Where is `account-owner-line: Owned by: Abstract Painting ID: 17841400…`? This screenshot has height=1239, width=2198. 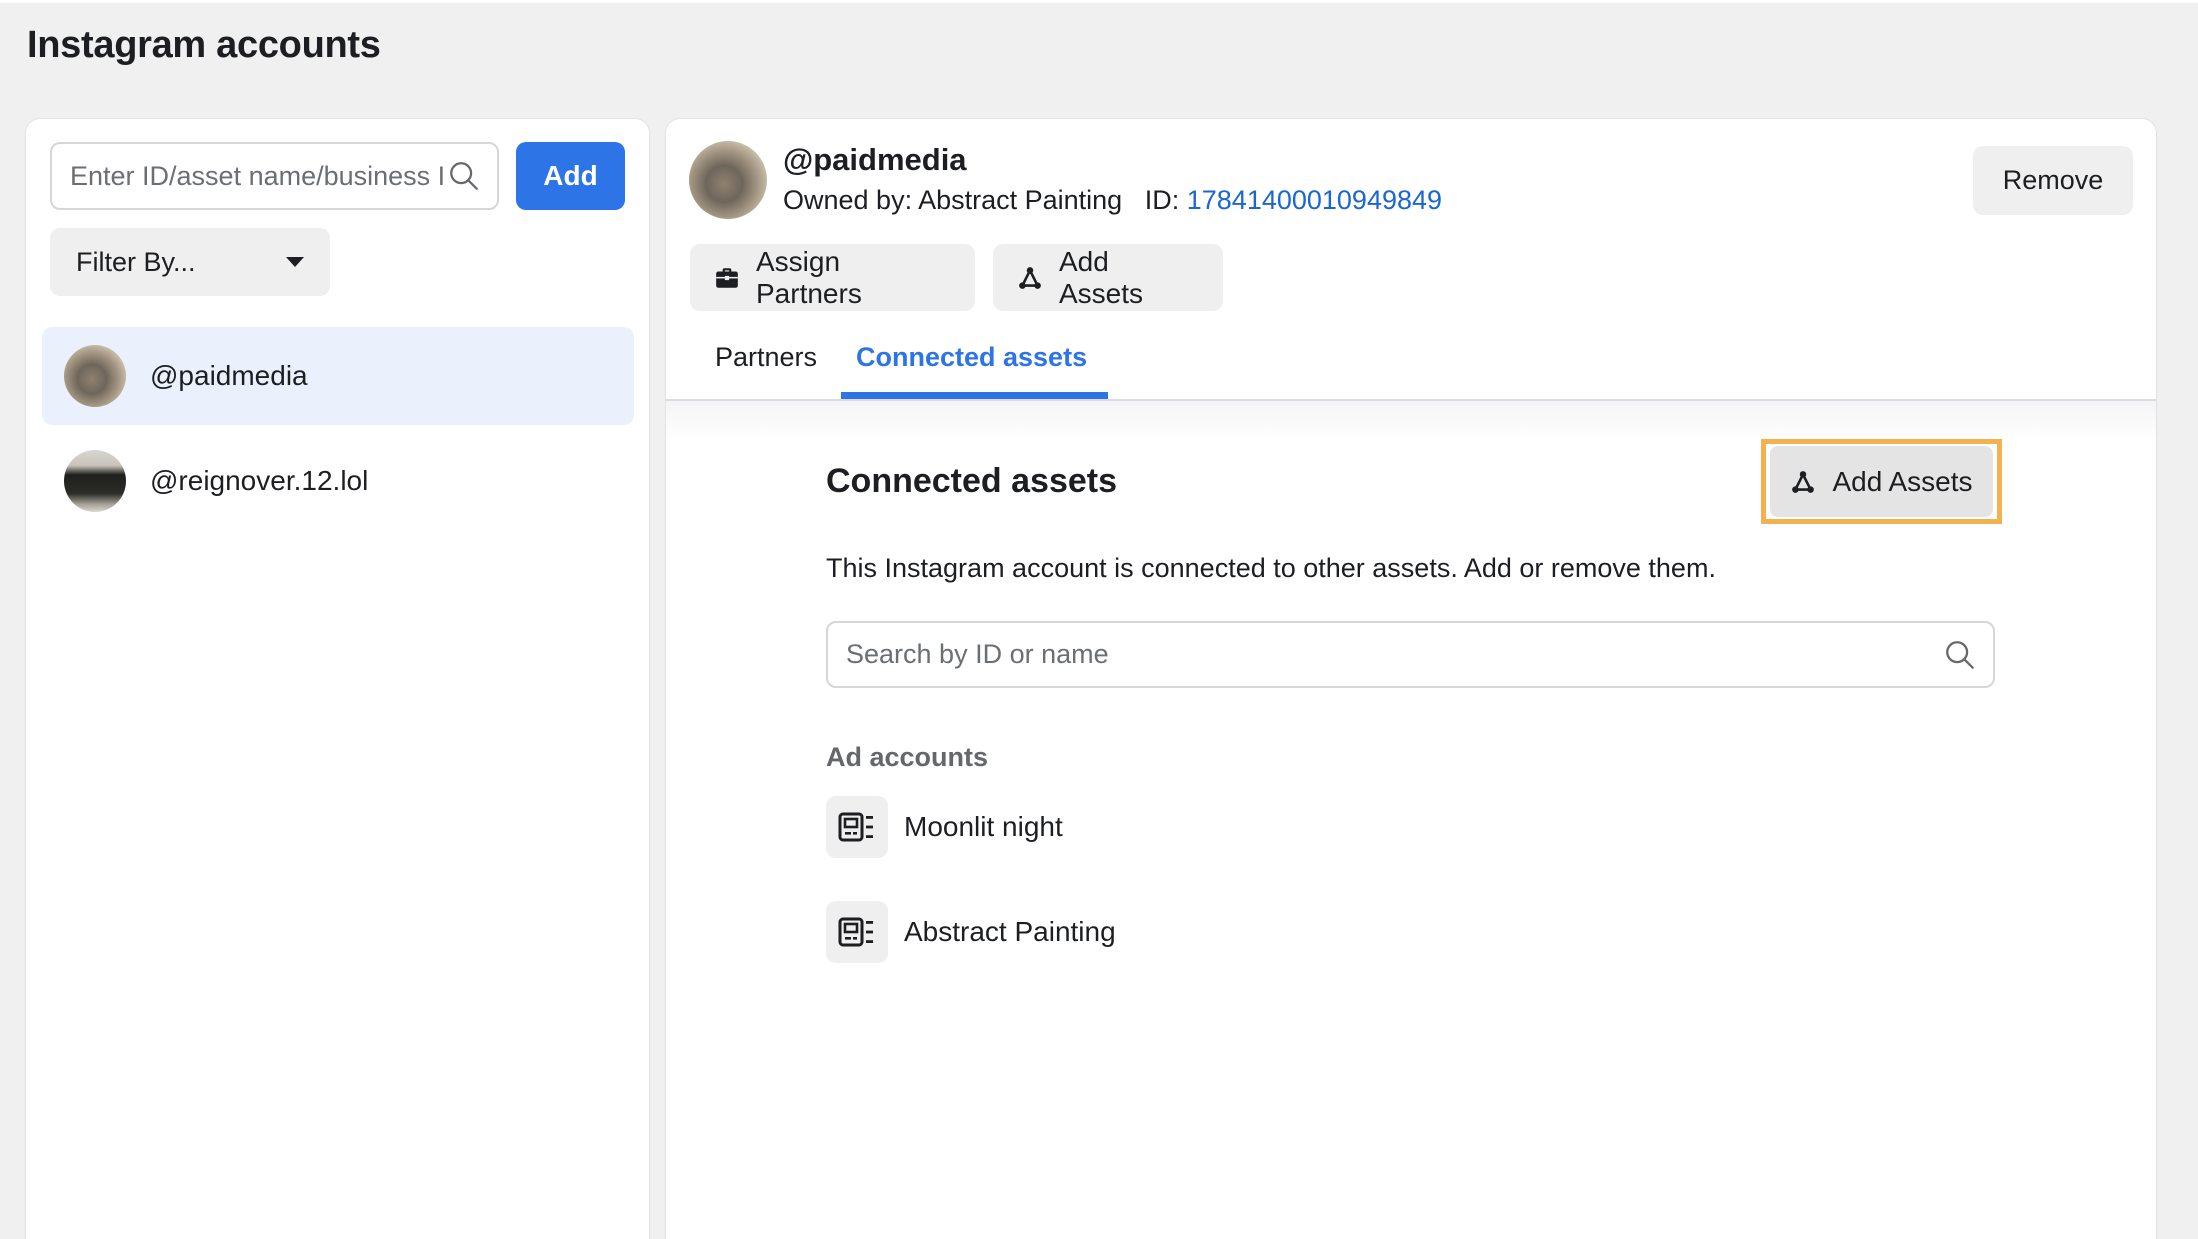 account-owner-line: Owned by: Abstract Painting ID: 17841400… is located at coordinates (1112, 200).